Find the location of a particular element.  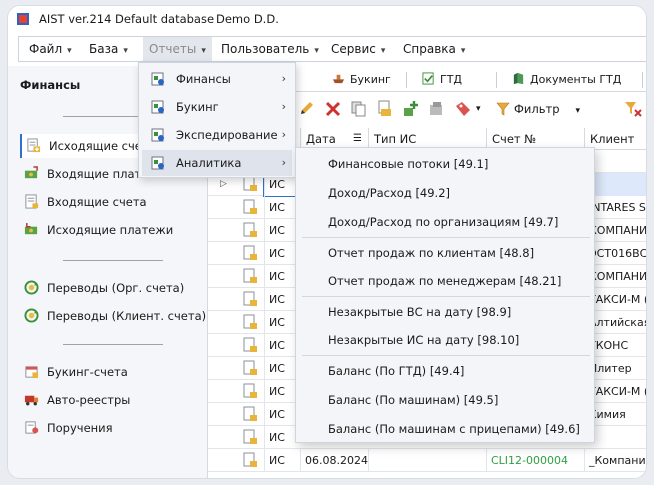

nav-incoming-invoices: Входящие счета is located at coordinates (113, 202).